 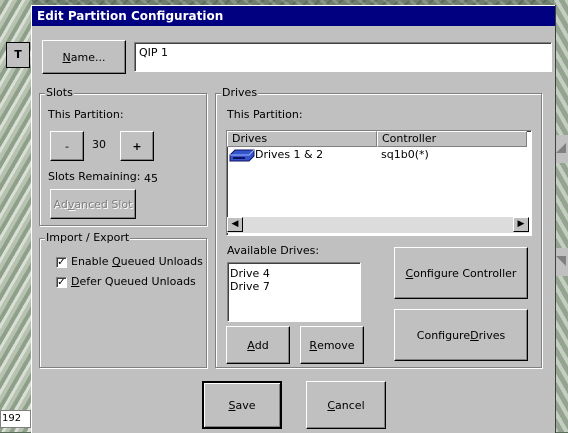 What do you see at coordinates (154, 52) in the screenshot?
I see `partition-name-value: QIP 1` at bounding box center [154, 52].